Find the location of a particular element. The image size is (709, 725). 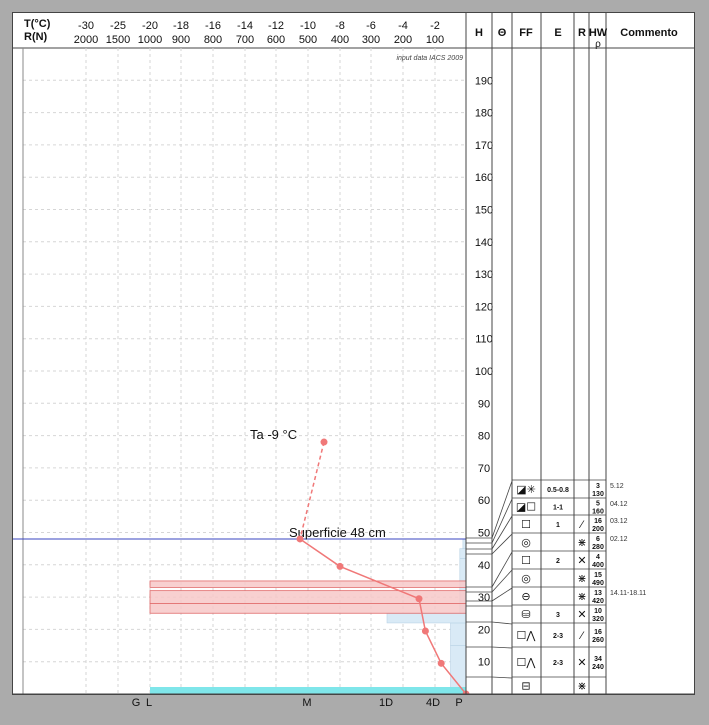

temperature-tick-label: -10 is located at coordinates (308, 26).